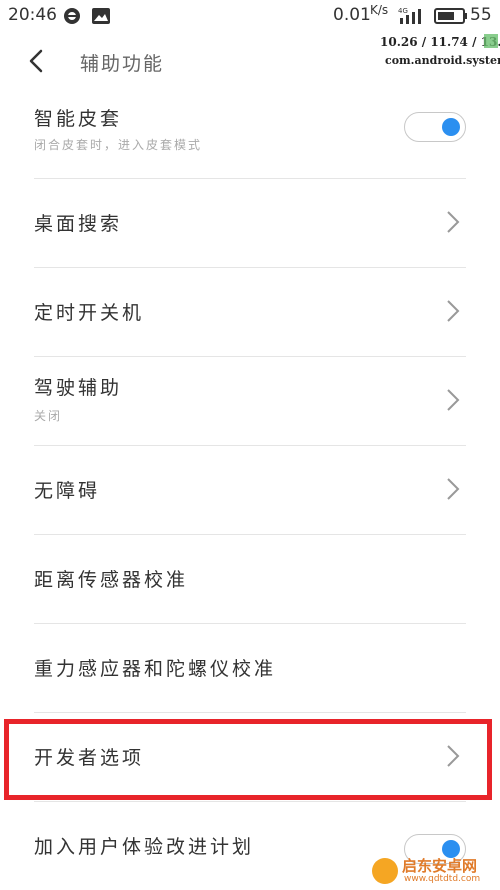 Image resolution: width=500 pixels, height=890 pixels. What do you see at coordinates (250, 490) in the screenshot?
I see `list-item-accessibility: 无障碍` at bounding box center [250, 490].